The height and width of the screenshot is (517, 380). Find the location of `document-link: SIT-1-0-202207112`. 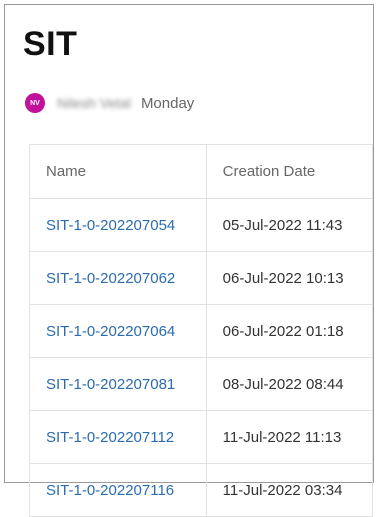

document-link: SIT-1-0-202207112 is located at coordinates (118, 437).